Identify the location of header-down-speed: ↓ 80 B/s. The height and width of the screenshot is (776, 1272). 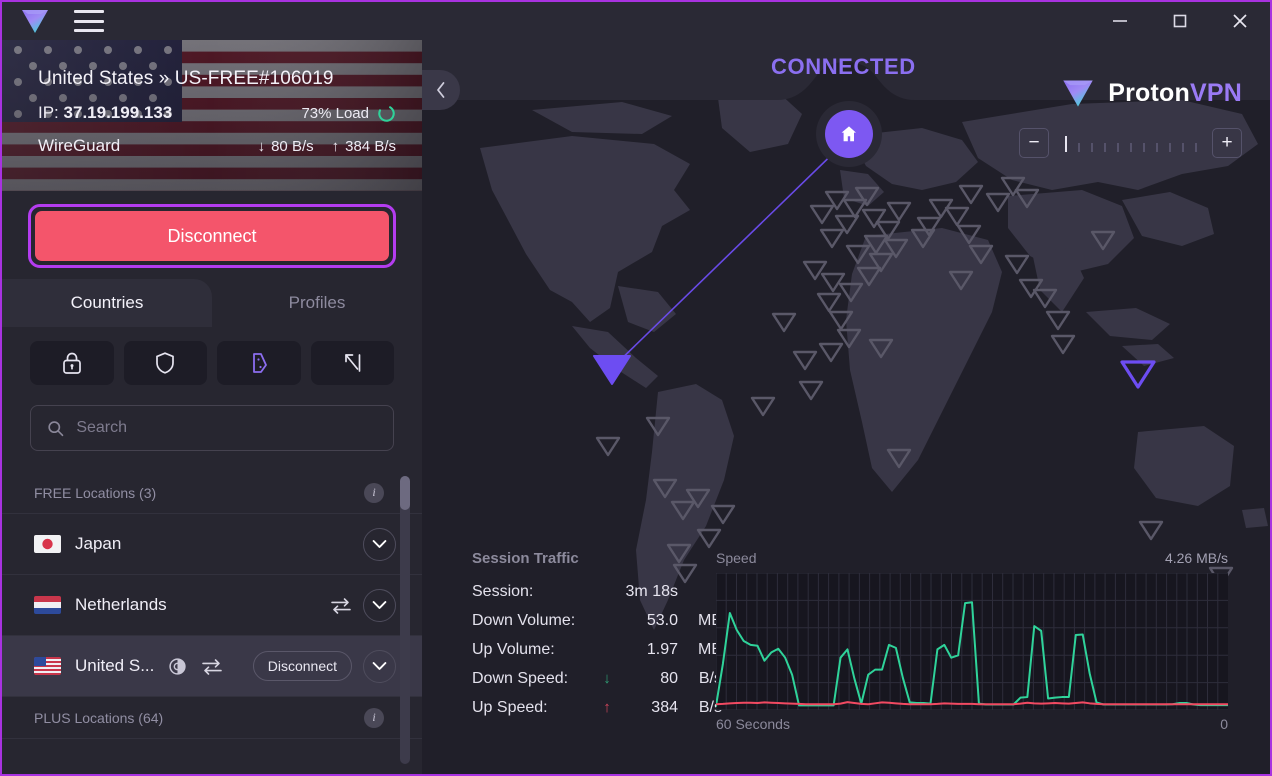
(286, 146).